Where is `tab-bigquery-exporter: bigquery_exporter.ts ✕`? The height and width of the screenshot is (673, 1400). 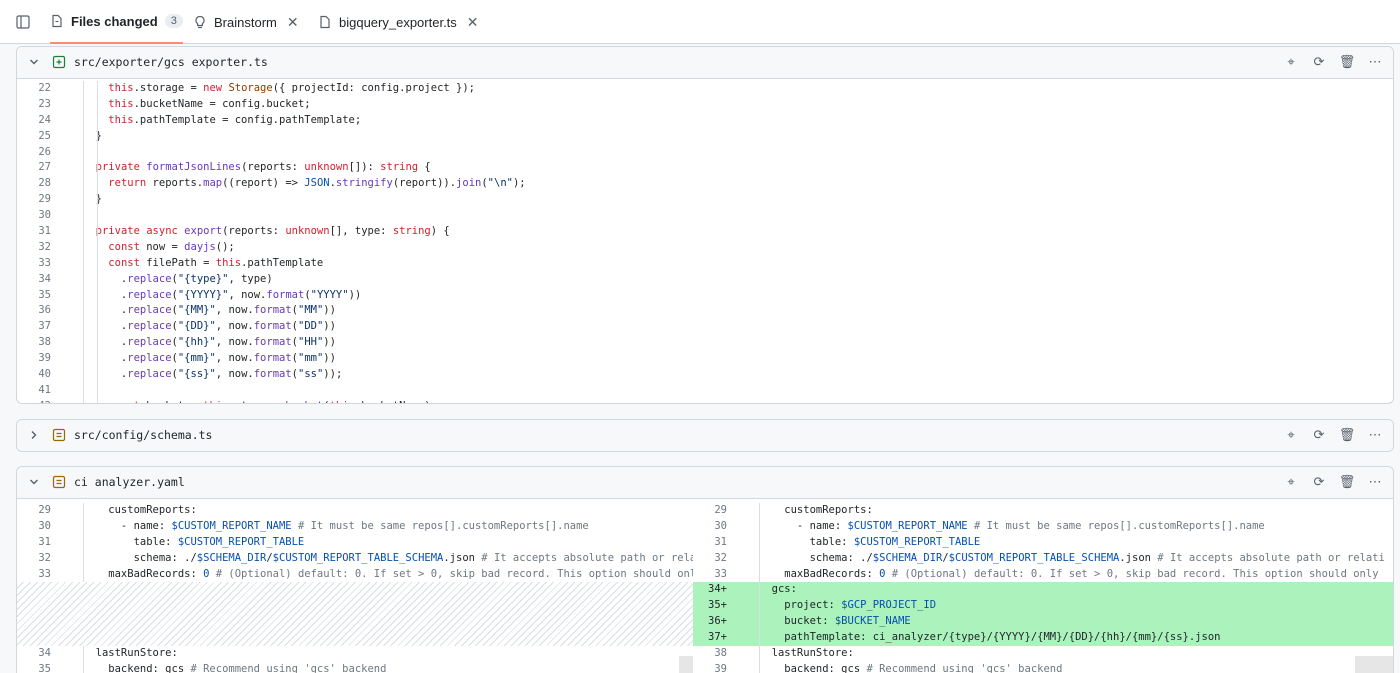
tab-bigquery-exporter: bigquery_exporter.ts ✕ is located at coordinates (398, 22).